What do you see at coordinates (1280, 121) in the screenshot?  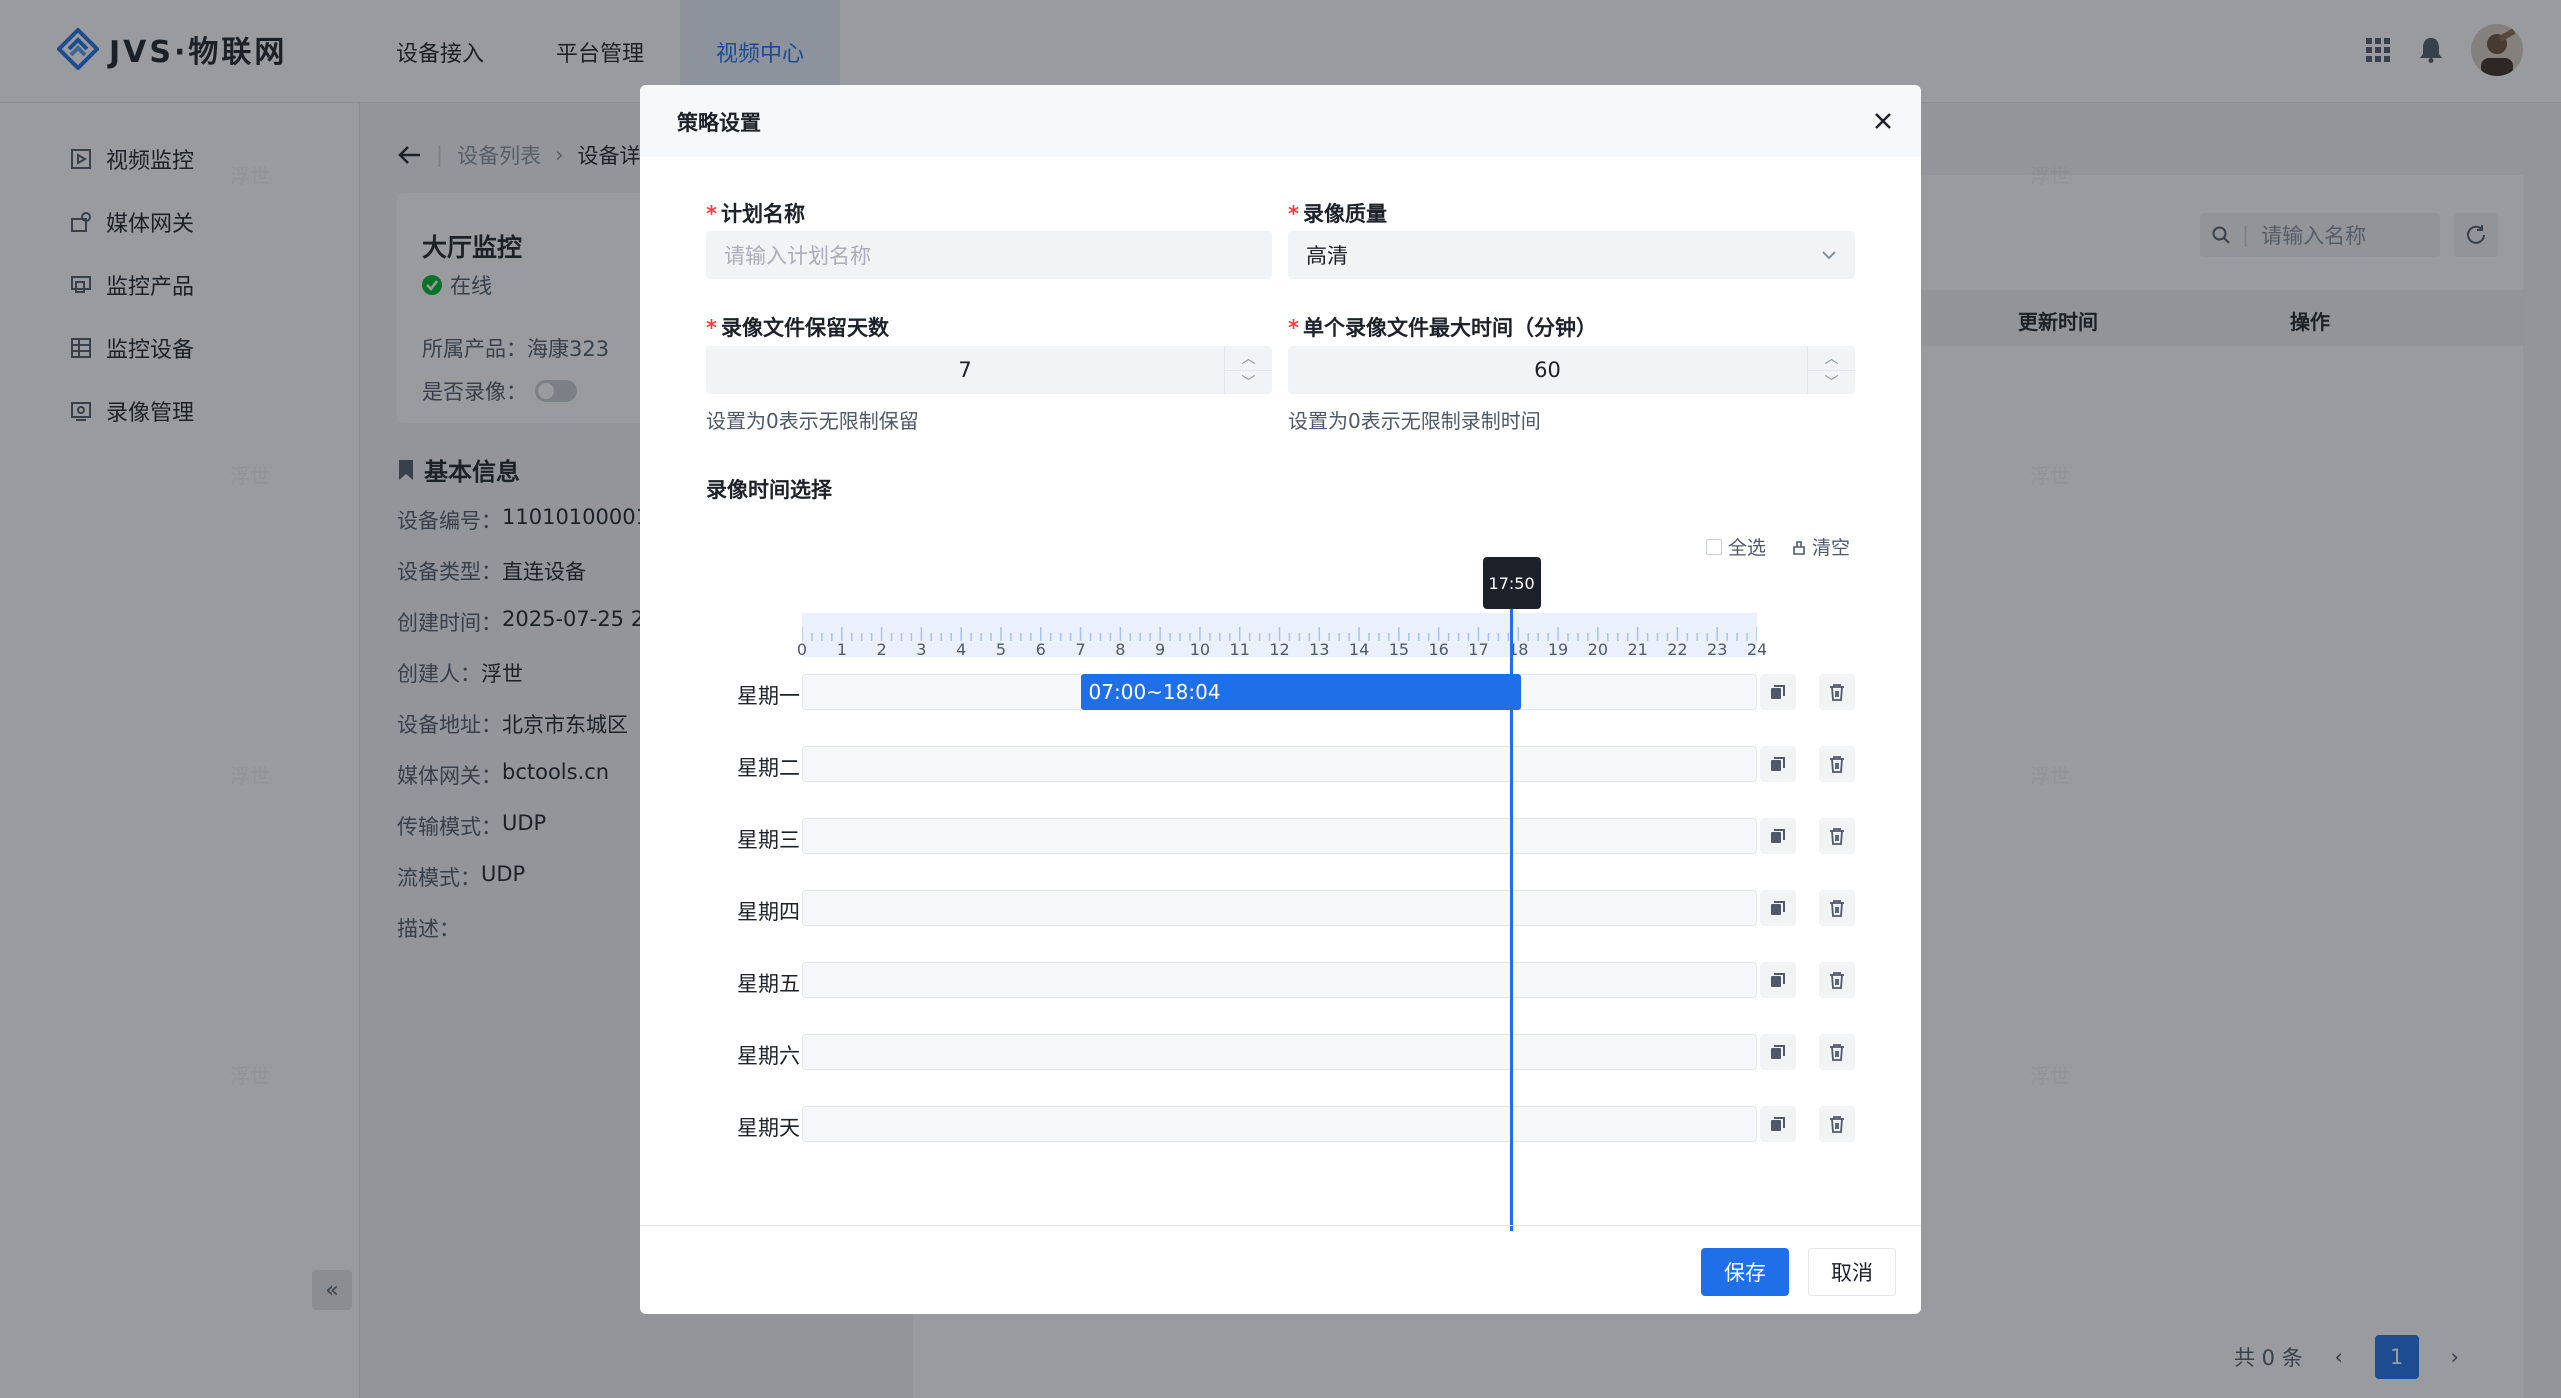 I see `modal-header: 策略设置` at bounding box center [1280, 121].